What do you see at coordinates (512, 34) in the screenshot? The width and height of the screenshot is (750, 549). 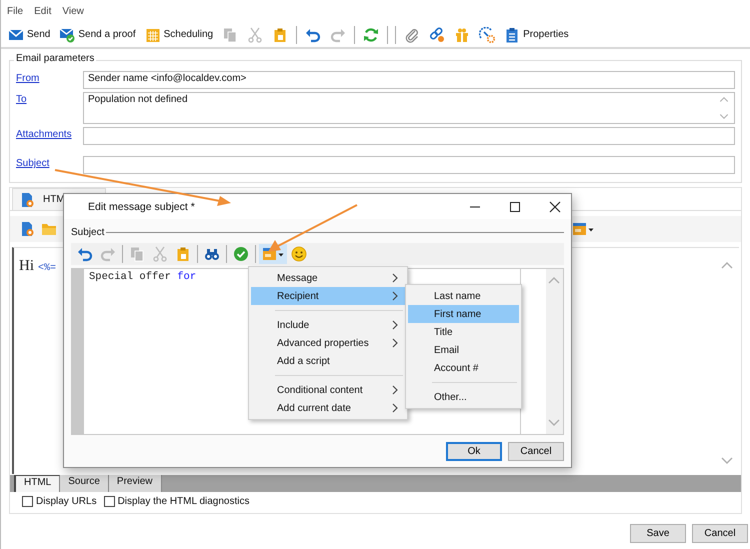 I see `clipboard-list-icon` at bounding box center [512, 34].